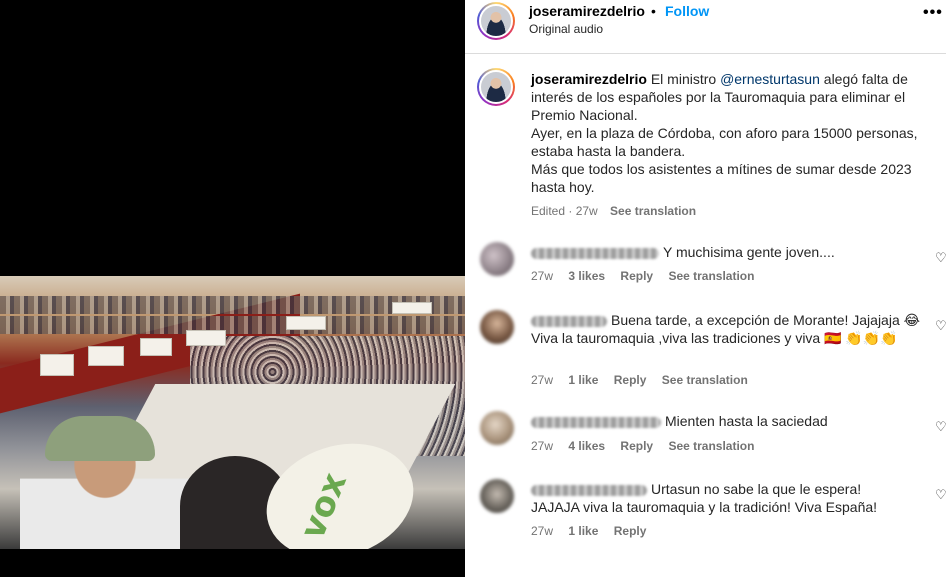 This screenshot has height=577, width=946. Describe the element at coordinates (586, 446) in the screenshot. I see `comment-likes: 4 likes` at that location.